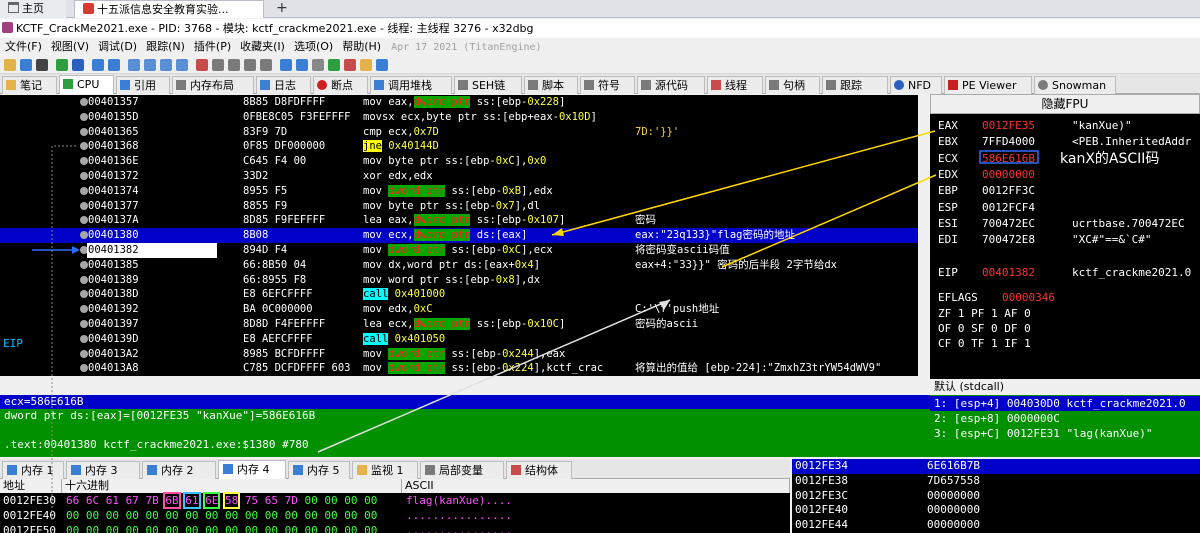  What do you see at coordinates (1065, 104) in the screenshot?
I see `hide-fpu-button: 隐藏FPU` at bounding box center [1065, 104].